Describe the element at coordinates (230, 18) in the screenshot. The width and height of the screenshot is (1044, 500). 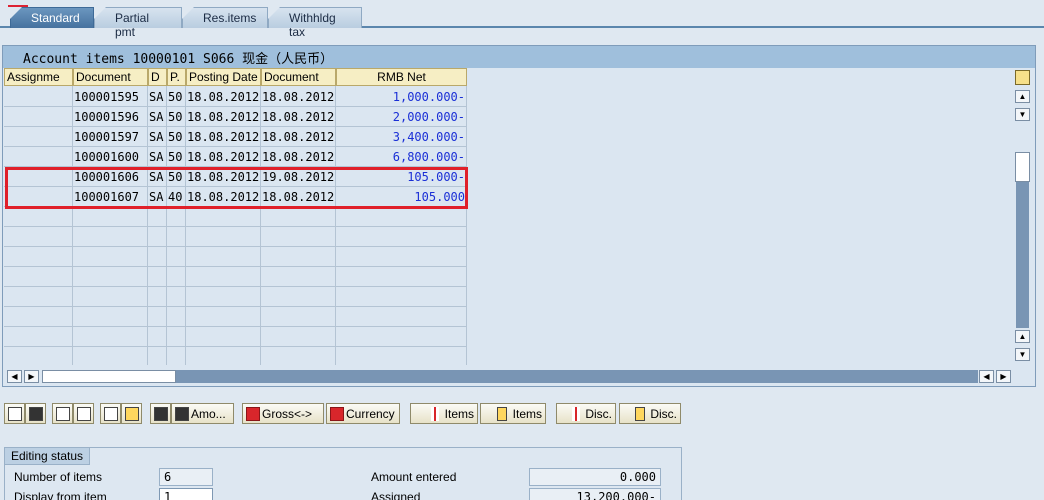
I see `tab-label: Res.items` at that location.